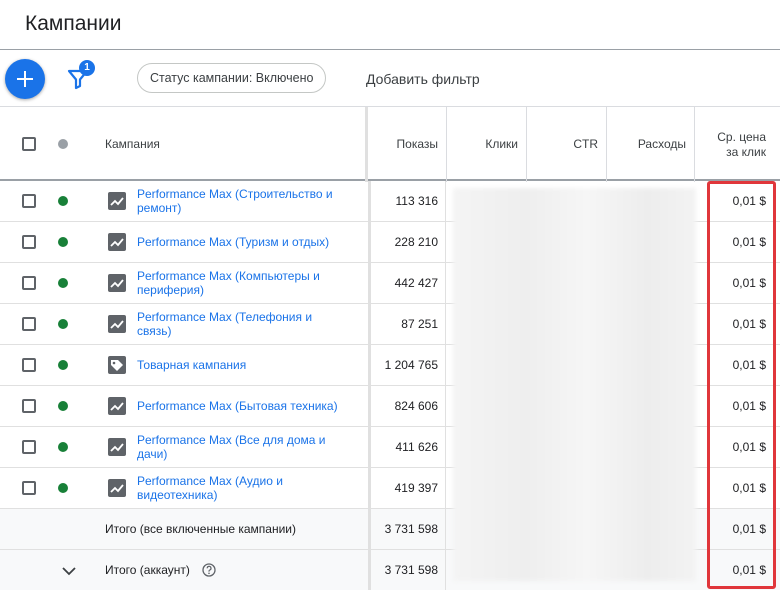 The image size is (780, 590). Describe the element at coordinates (242, 324) in the screenshot. I see `campaign-link: Performance Max (Телефония и связь)` at that location.